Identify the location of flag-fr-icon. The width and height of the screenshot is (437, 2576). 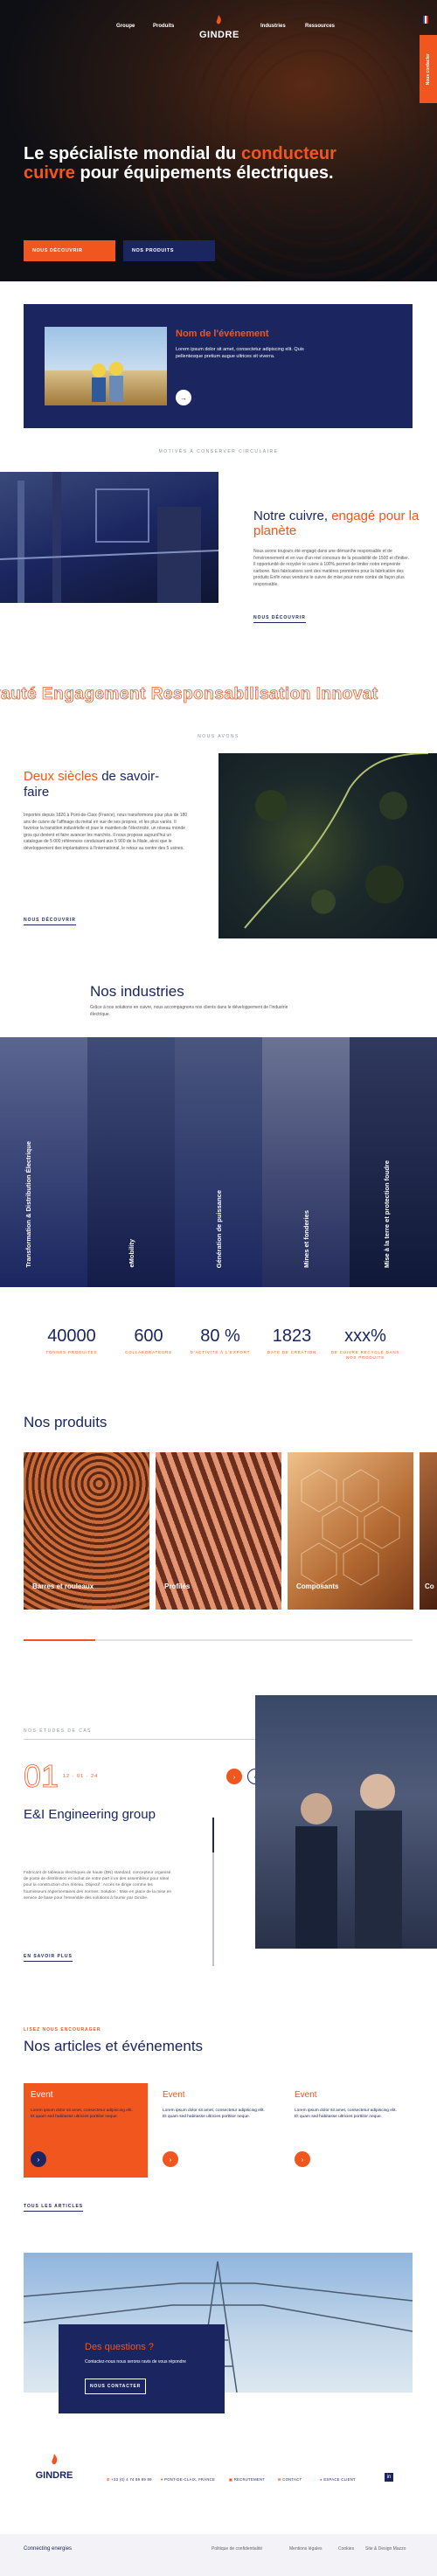
(425, 20).